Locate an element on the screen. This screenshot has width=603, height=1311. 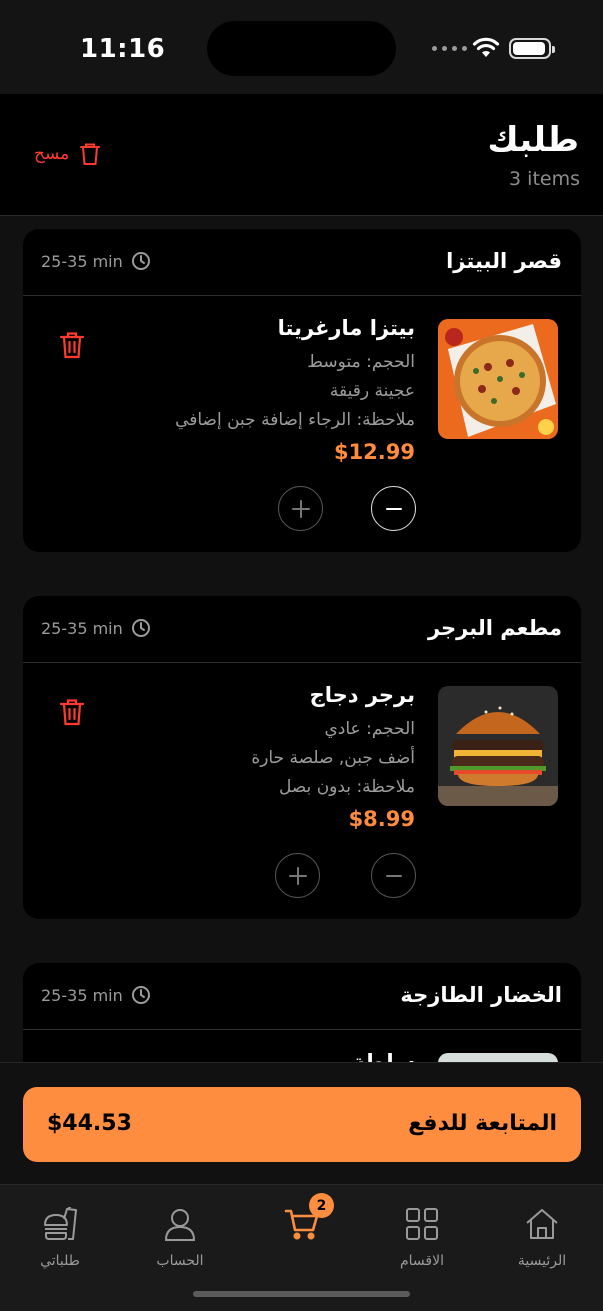
page-title: طلبك is located at coordinates (533, 140).